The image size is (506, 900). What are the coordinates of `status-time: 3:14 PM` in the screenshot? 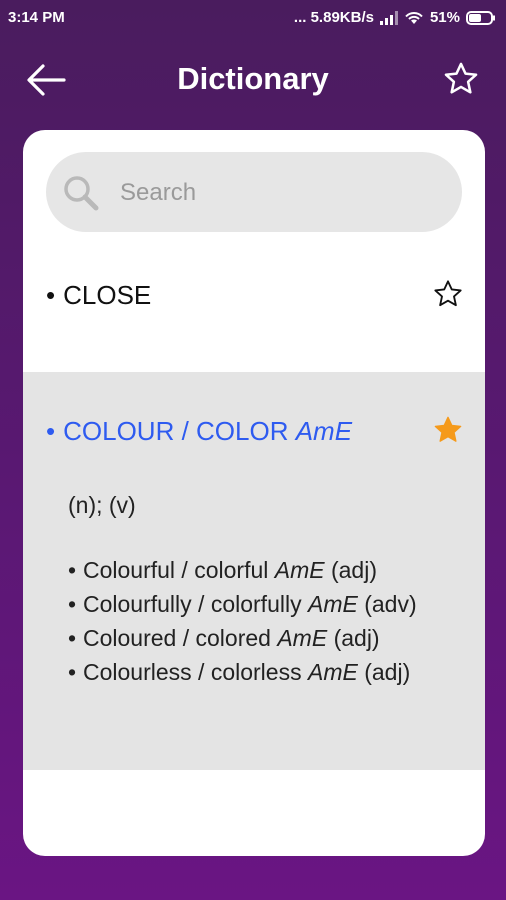 It's located at (36, 17).